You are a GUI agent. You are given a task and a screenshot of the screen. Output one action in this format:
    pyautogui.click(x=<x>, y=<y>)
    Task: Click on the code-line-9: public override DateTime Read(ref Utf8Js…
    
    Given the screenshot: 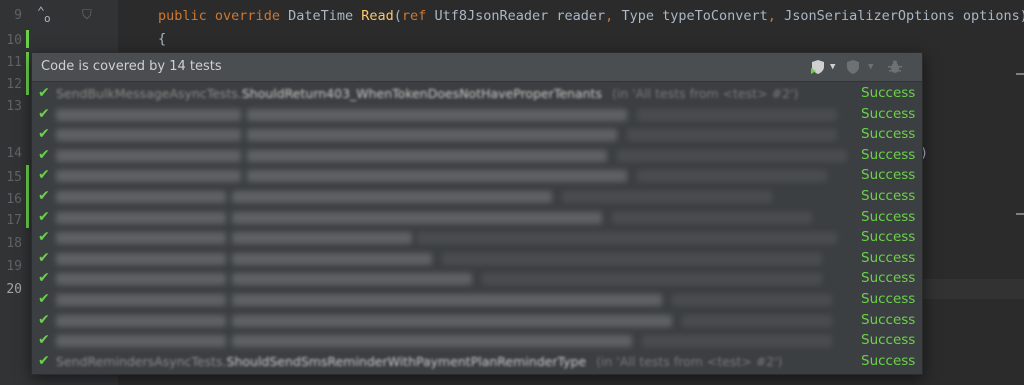 What is the action you would take?
    pyautogui.click(x=591, y=16)
    